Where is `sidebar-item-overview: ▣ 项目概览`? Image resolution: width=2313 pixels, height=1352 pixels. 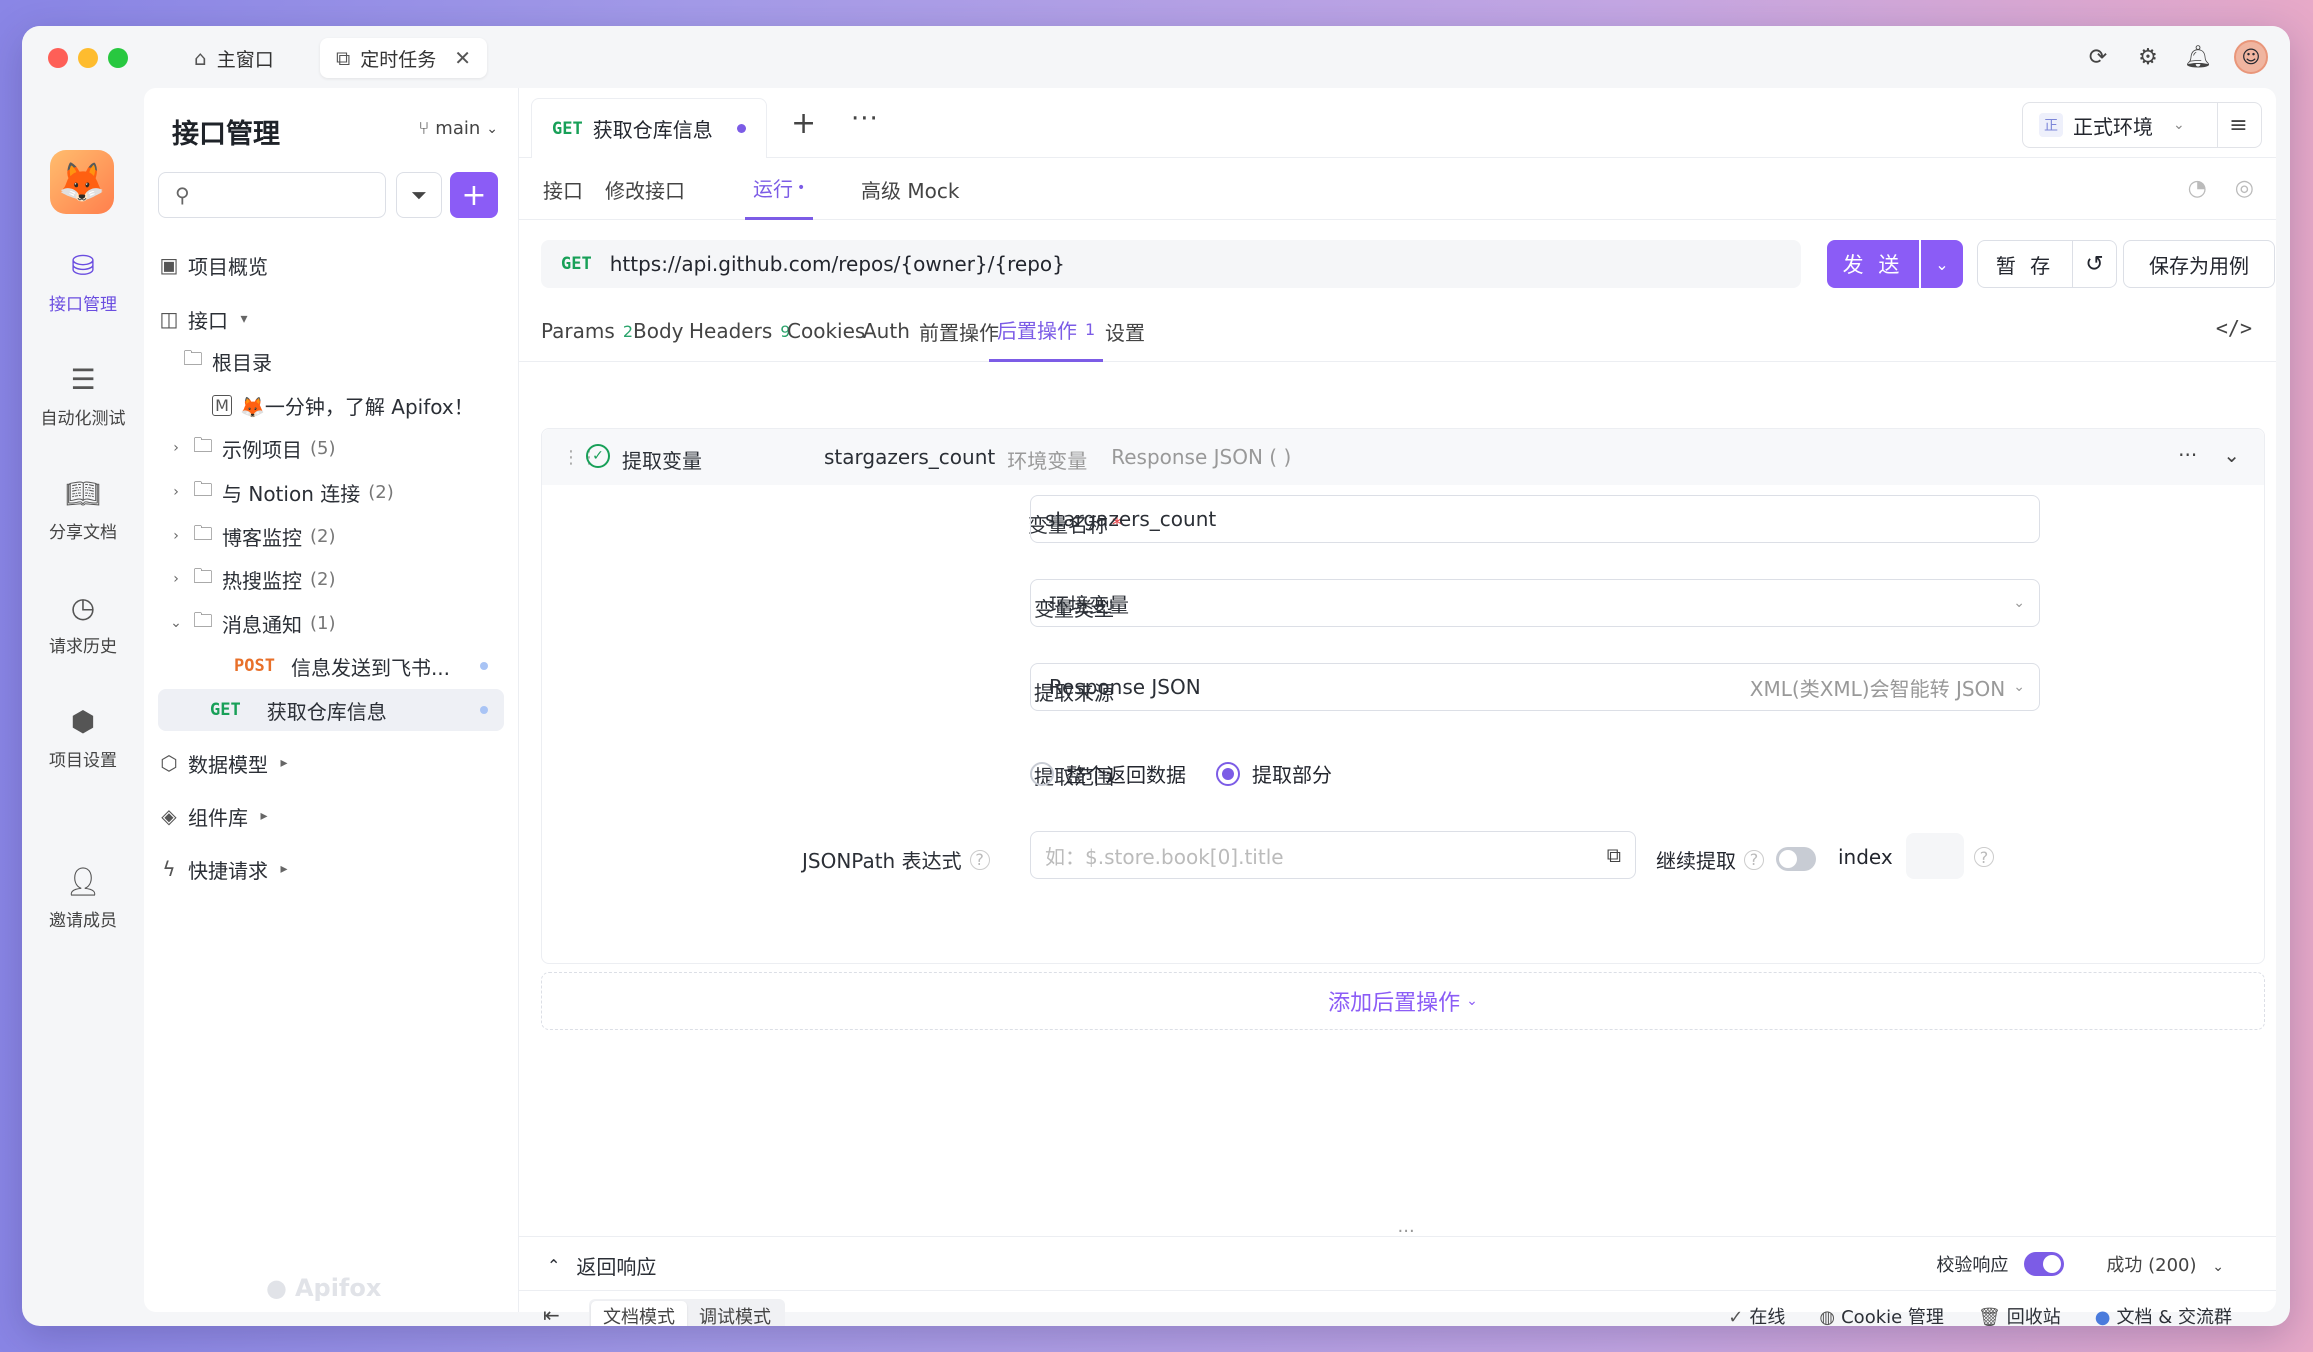
sidebar-item-overview: ▣ 项目概览 is located at coordinates (331, 265).